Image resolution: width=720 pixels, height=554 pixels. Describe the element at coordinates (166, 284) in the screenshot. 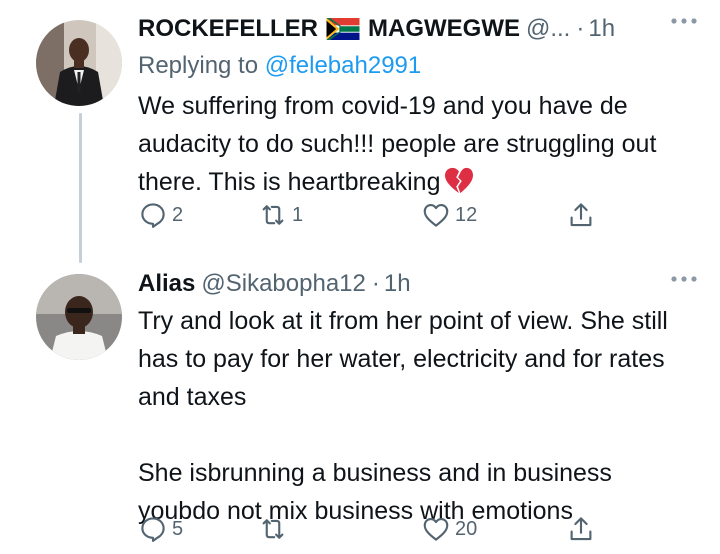

I see `display-name: Alias` at that location.